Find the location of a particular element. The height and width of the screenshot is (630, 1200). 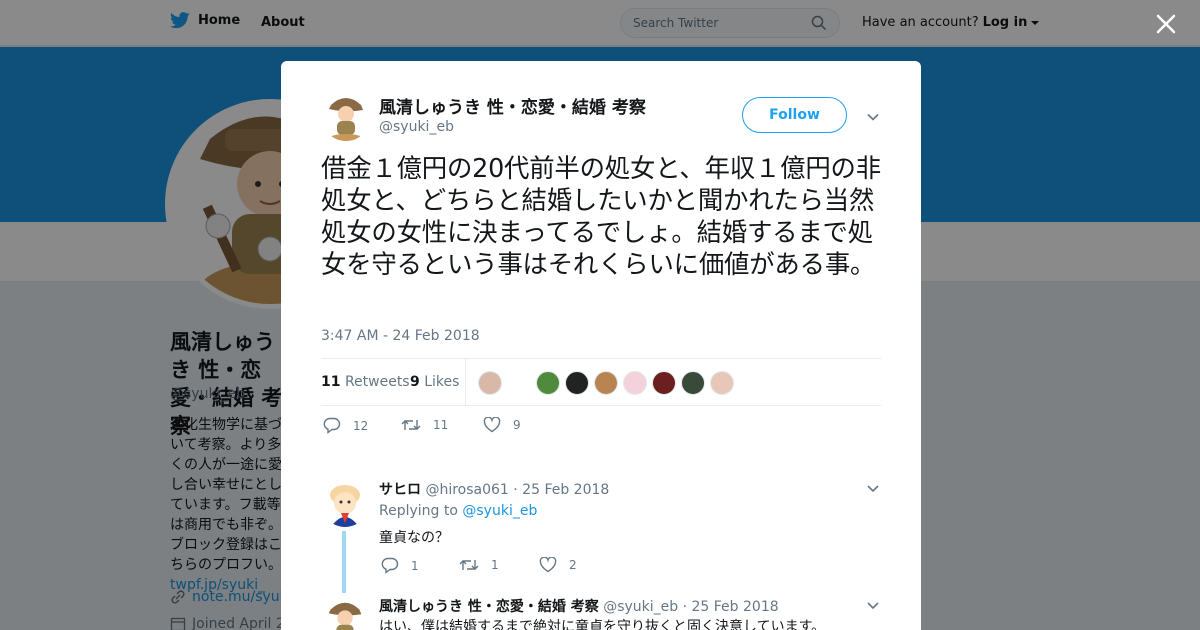

reply-actions: 1 1 2 is located at coordinates (529, 567).